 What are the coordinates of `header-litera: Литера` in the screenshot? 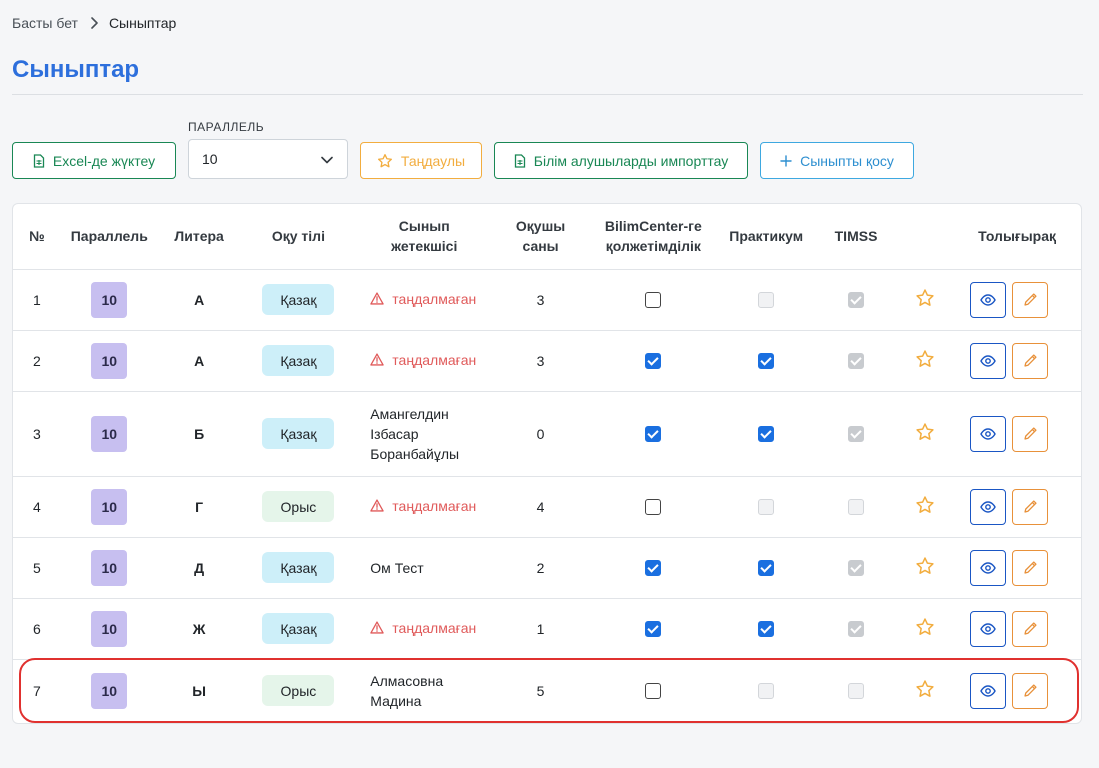 It's located at (199, 237).